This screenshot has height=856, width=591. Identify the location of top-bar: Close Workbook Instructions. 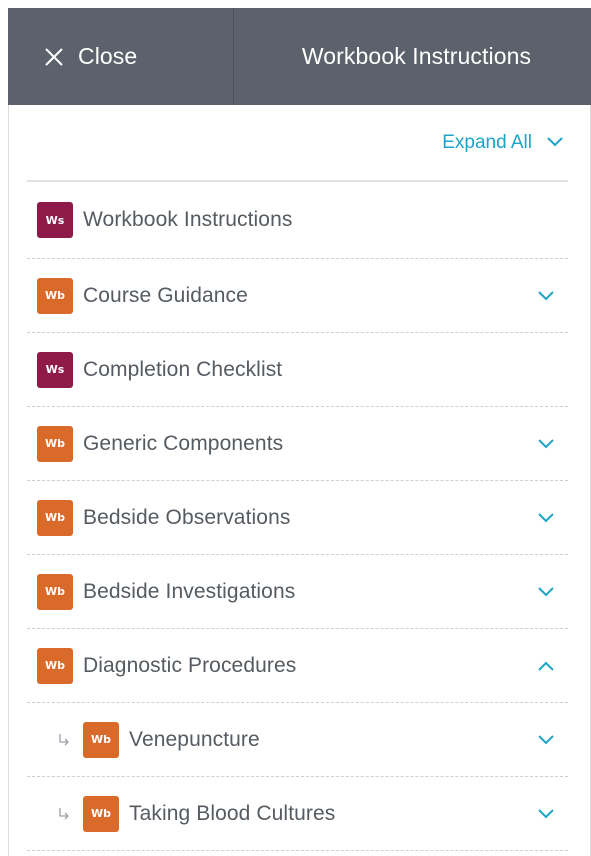
(299, 56).